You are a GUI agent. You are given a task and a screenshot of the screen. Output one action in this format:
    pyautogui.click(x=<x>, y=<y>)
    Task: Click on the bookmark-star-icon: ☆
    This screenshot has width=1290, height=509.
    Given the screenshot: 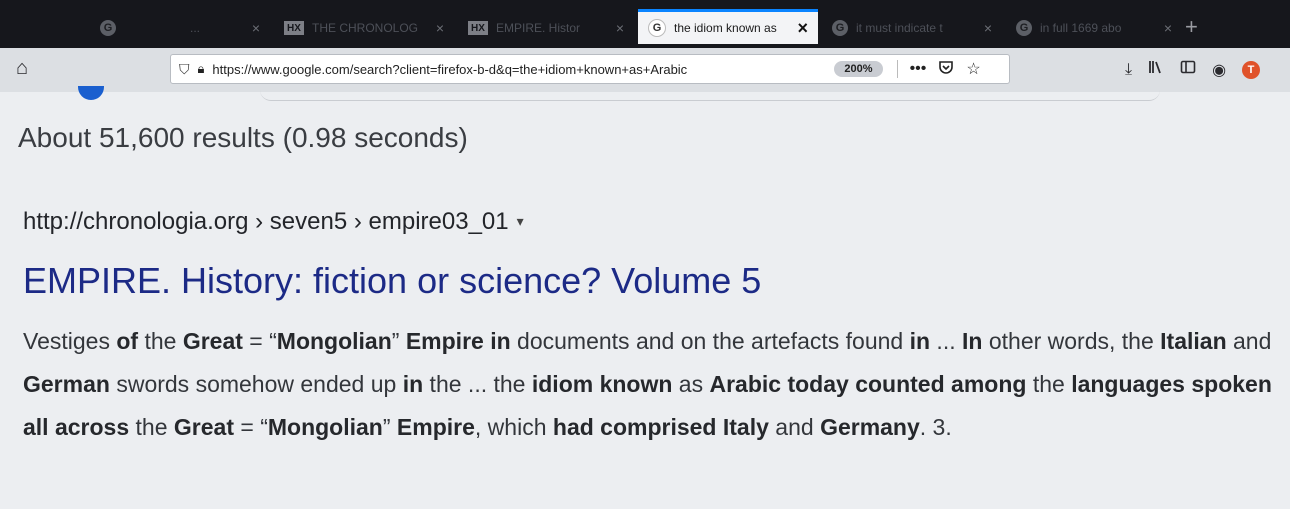 What is the action you would take?
    pyautogui.click(x=973, y=69)
    